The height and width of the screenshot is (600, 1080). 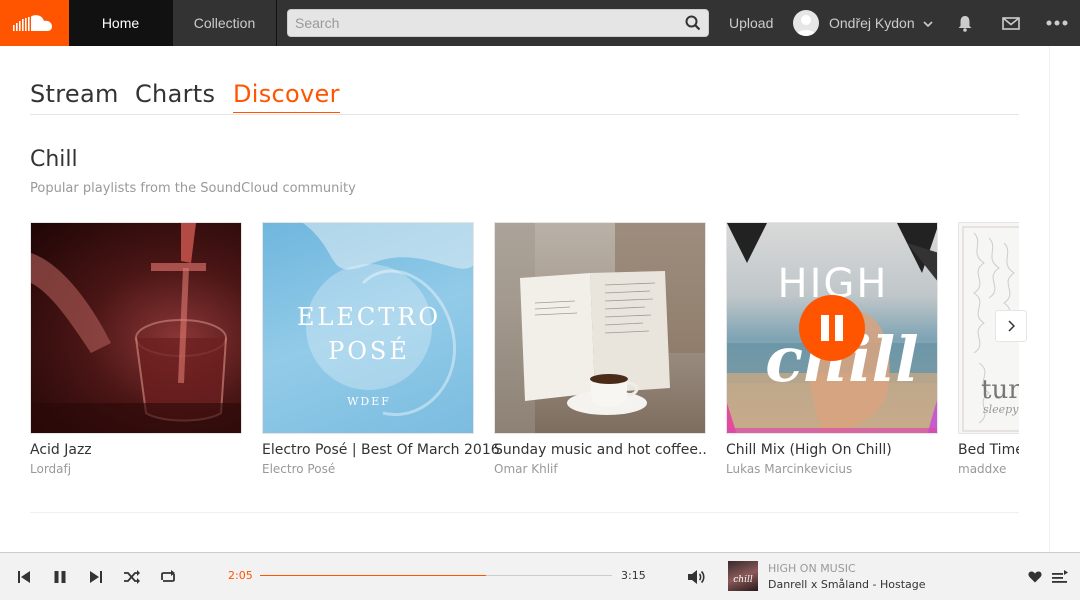 I want to click on artwork-text: POSÉ, so click(x=369, y=351).